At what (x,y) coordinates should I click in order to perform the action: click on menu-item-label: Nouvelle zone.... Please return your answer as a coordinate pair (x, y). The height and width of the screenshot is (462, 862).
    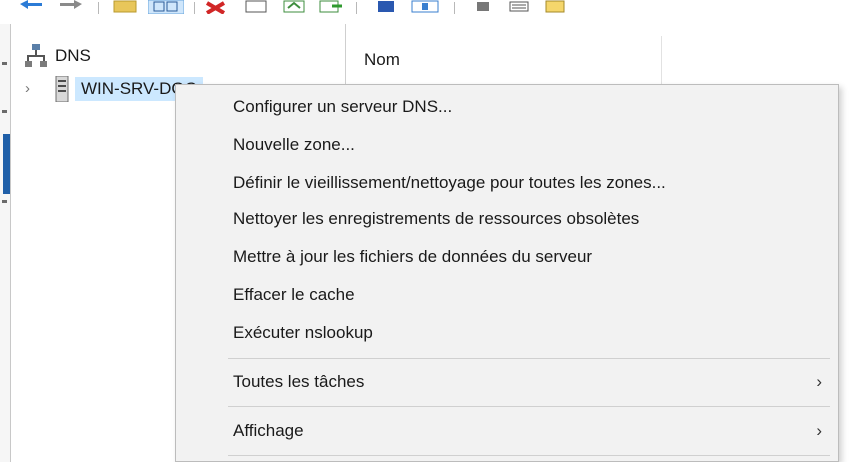
    Looking at the image, I should click on (294, 144).